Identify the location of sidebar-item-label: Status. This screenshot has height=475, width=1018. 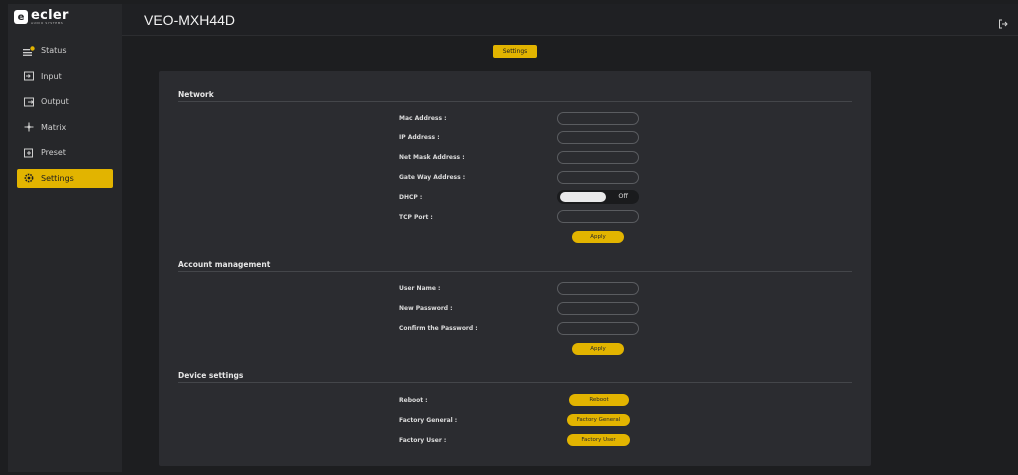
(54, 50).